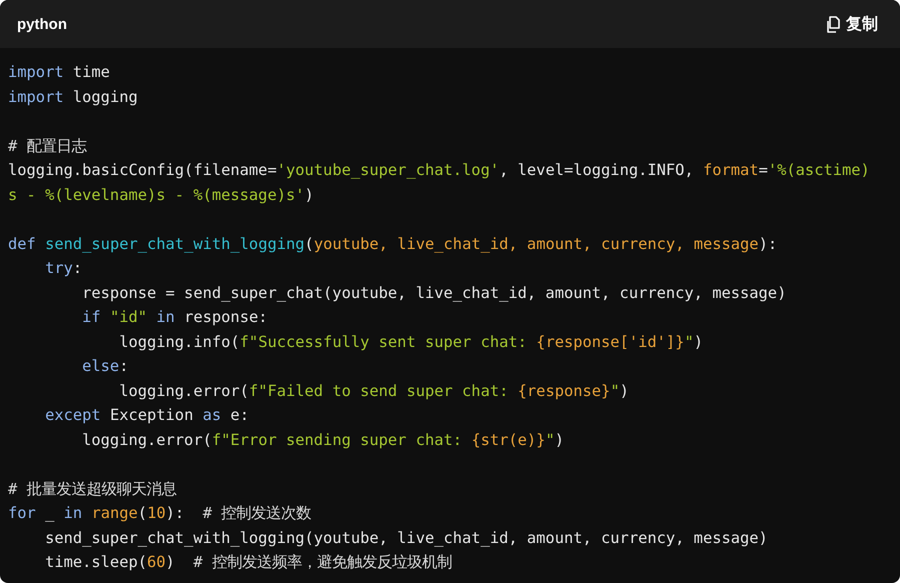 This screenshot has width=900, height=583. I want to click on language-label: python, so click(42, 24).